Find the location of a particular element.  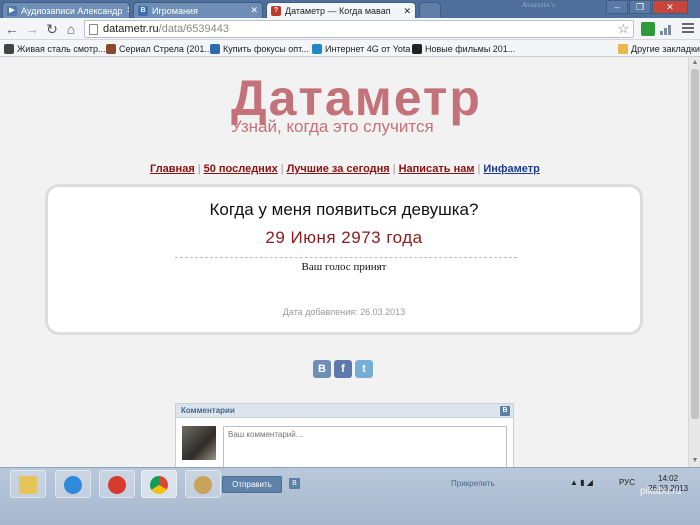

bookmark-item: Интернет 4G от Yota is located at coordinates (361, 48).